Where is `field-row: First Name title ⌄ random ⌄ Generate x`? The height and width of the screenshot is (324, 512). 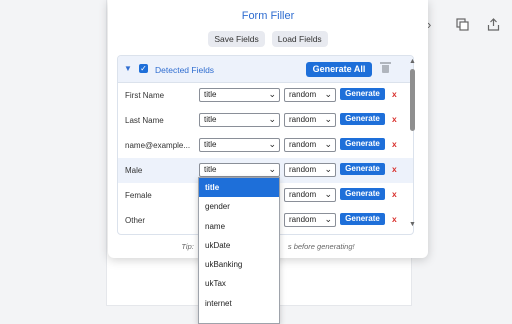
field-row: First Name title ⌄ random ⌄ Generate x is located at coordinates (265, 95).